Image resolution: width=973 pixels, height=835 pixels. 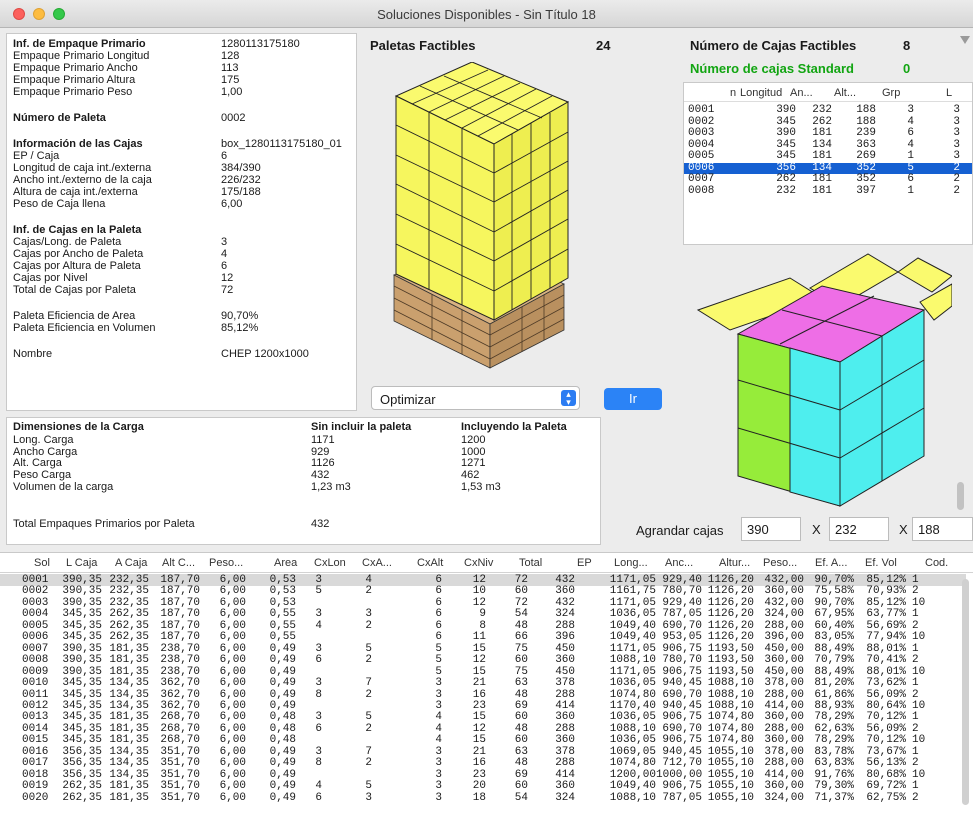 I want to click on solutions-column-header: Area, so click(x=285, y=563).